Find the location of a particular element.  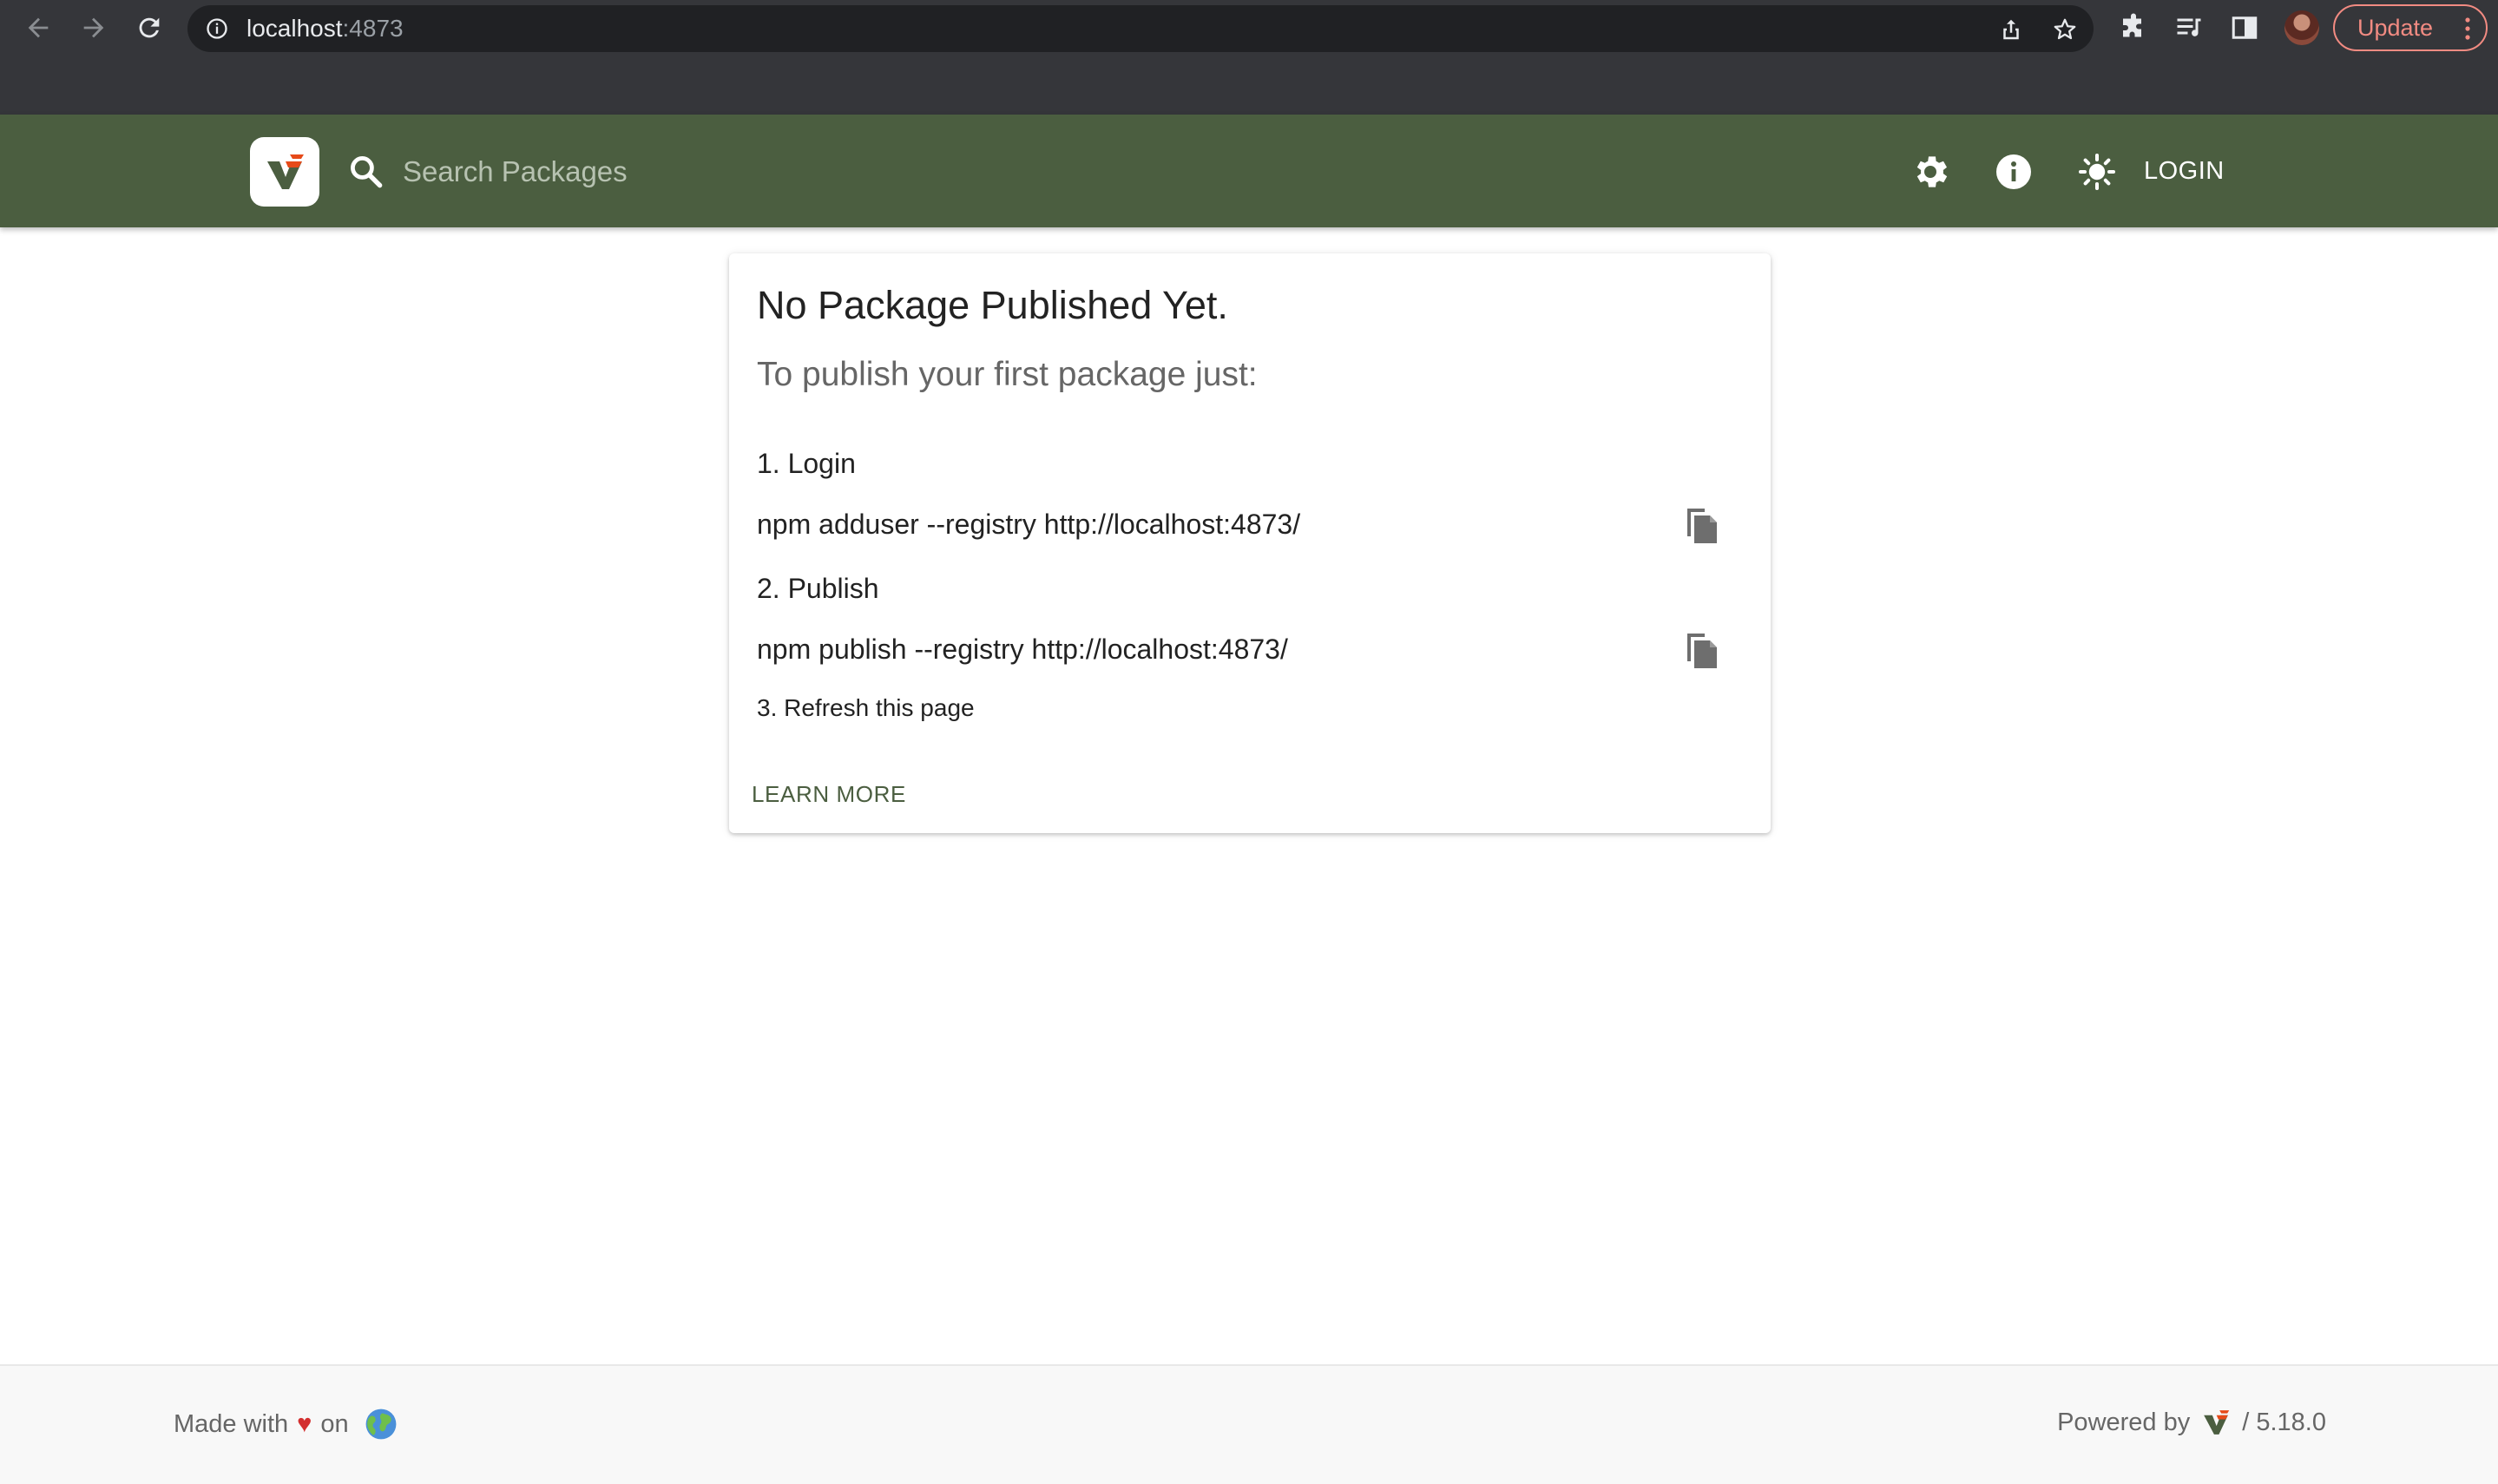

info-circle-icon is located at coordinates (217, 29).